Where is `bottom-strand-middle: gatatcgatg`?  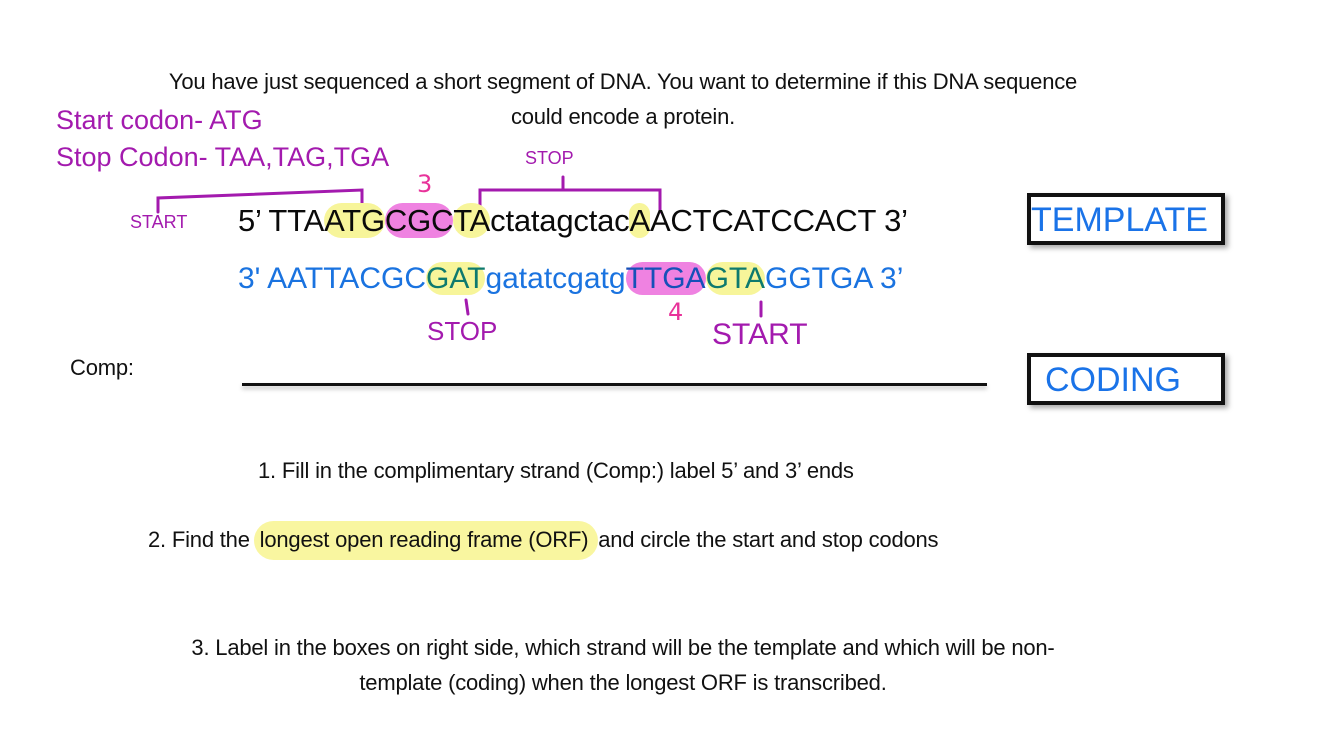
bottom-strand-middle: gatatcgatg is located at coordinates (555, 278).